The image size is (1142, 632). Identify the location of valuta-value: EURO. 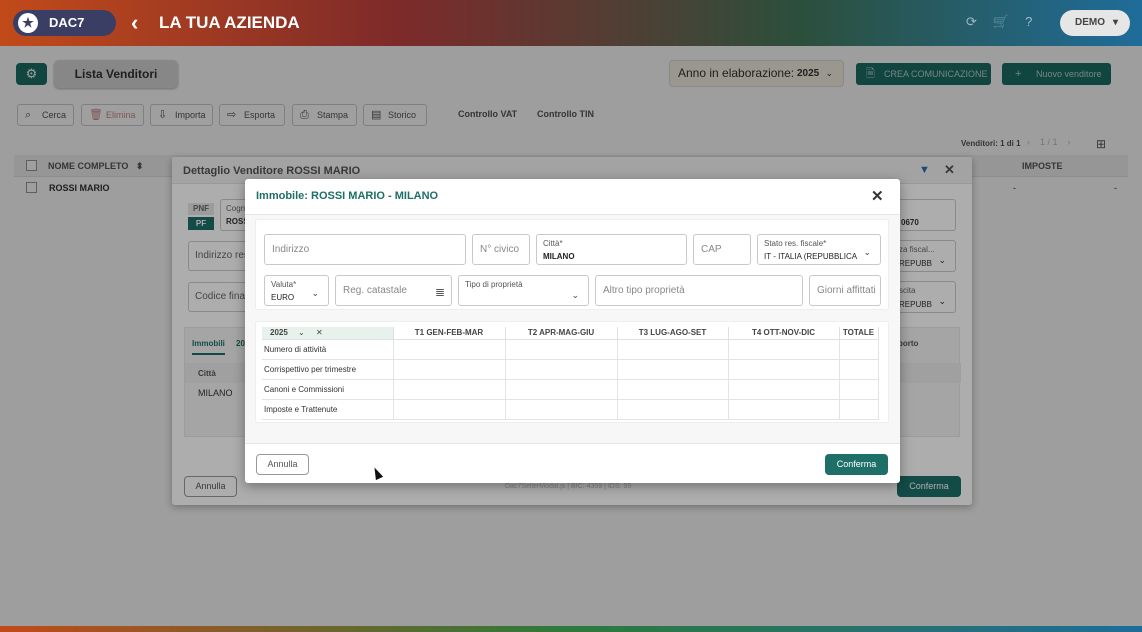
(283, 297).